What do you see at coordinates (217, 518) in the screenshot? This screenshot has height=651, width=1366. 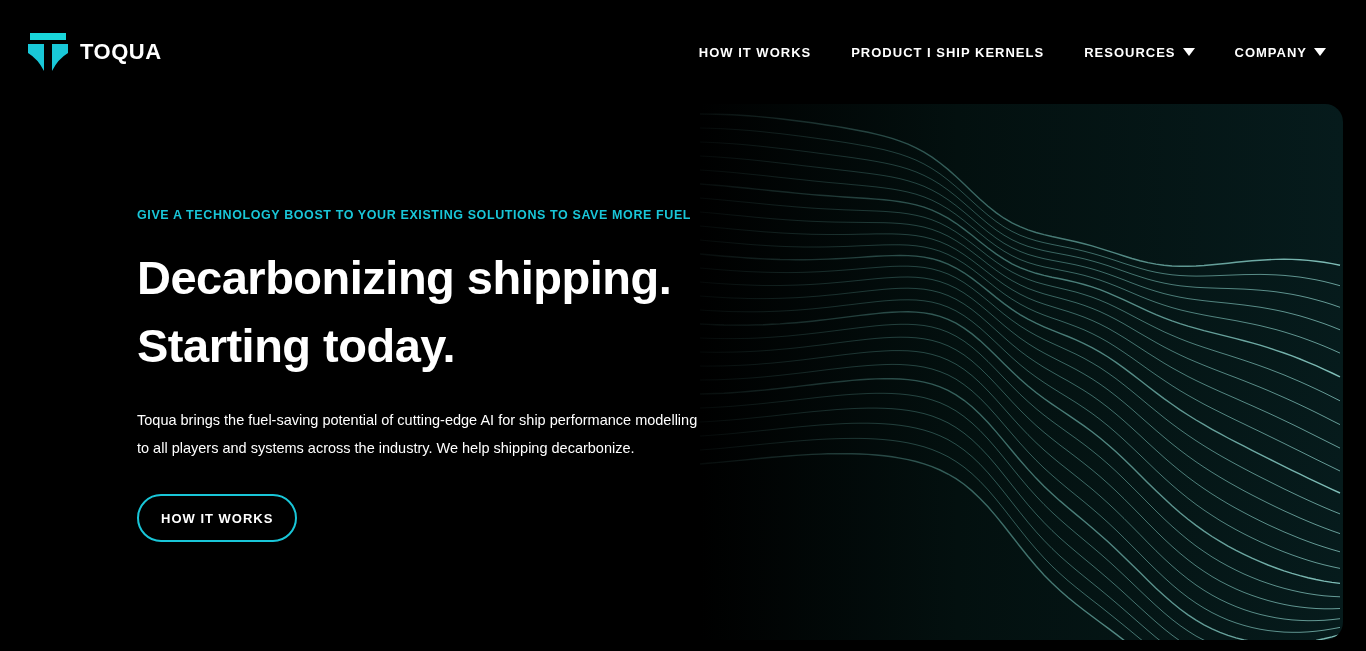 I see `how-it-works-button: HOW IT WORKS` at bounding box center [217, 518].